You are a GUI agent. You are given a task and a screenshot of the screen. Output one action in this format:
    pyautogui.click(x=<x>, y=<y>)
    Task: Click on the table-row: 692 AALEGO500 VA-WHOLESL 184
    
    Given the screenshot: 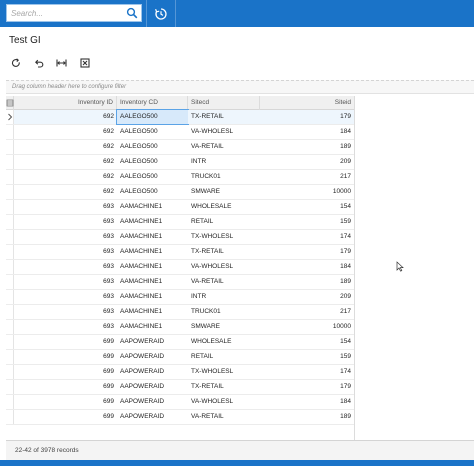 What is the action you would take?
    pyautogui.click(x=180, y=132)
    